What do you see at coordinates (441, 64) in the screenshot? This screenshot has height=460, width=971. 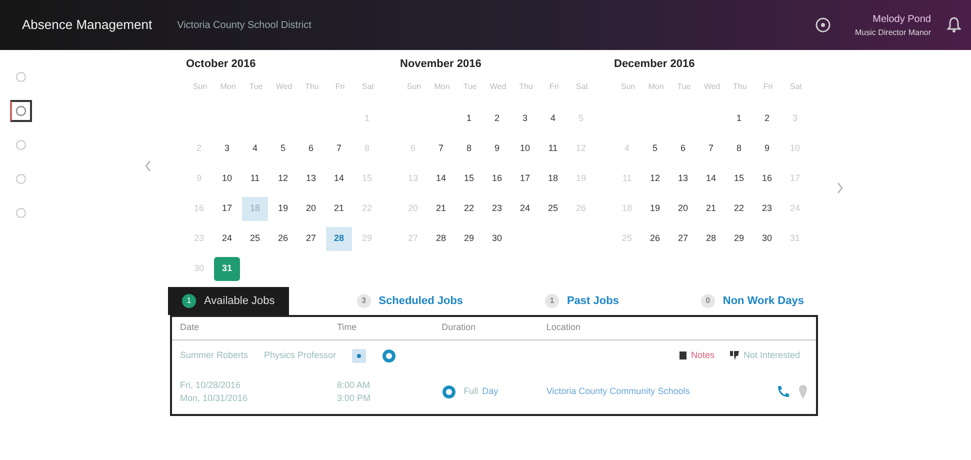 I see `month-title: November 2016` at bounding box center [441, 64].